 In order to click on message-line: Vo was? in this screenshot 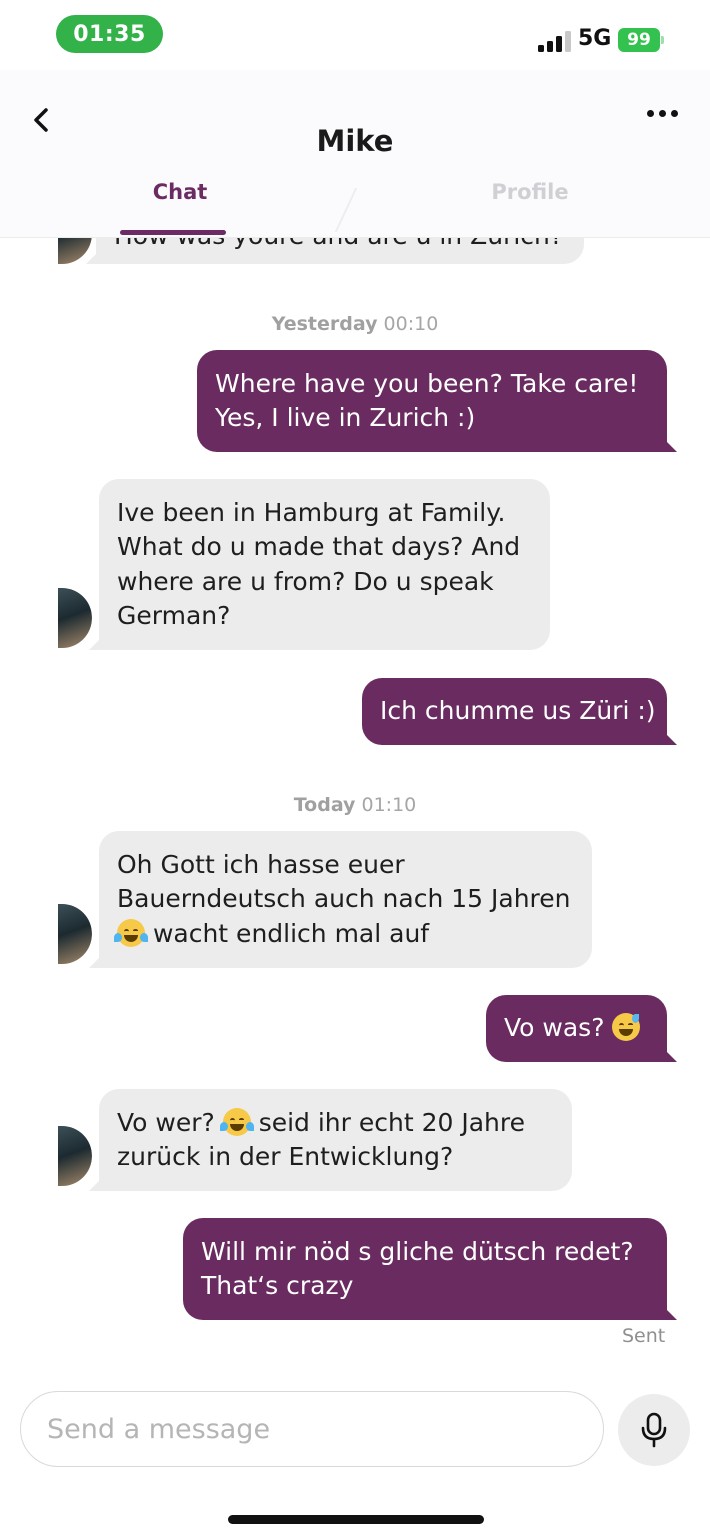, I will do `click(554, 1028)`.